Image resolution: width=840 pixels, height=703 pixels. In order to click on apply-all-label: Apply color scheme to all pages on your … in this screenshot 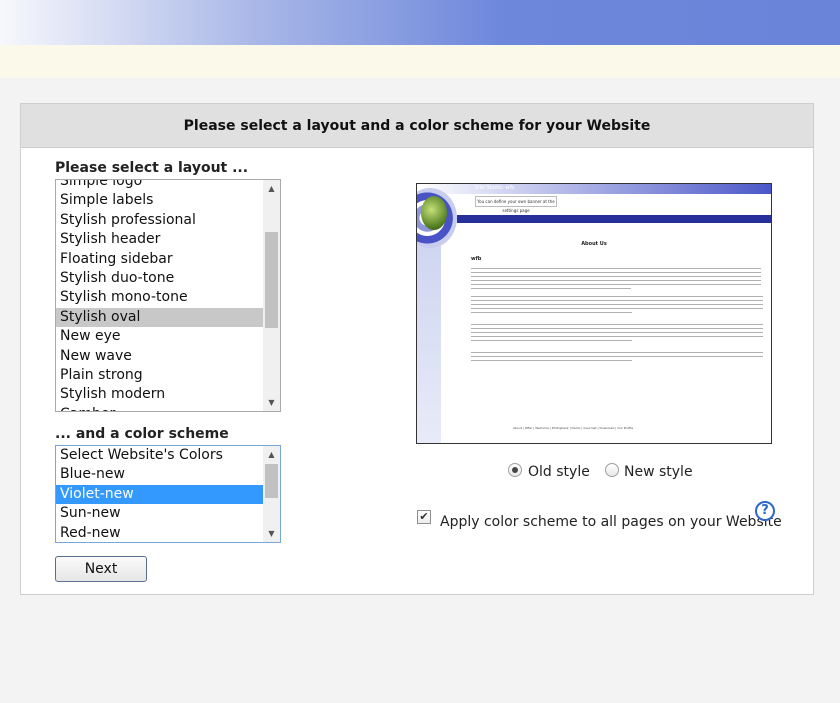, I will do `click(611, 522)`.